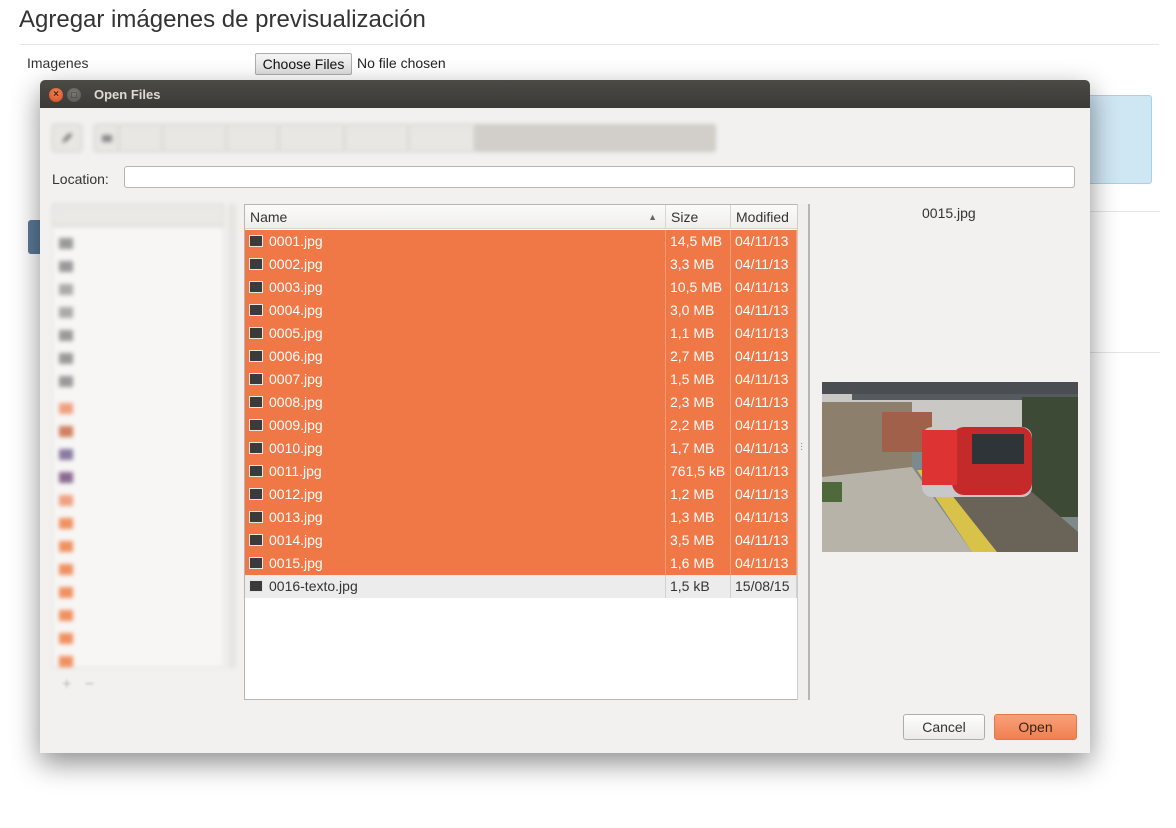 This screenshot has width=1176, height=828. I want to click on file-size: 3,3 MB, so click(698, 264).